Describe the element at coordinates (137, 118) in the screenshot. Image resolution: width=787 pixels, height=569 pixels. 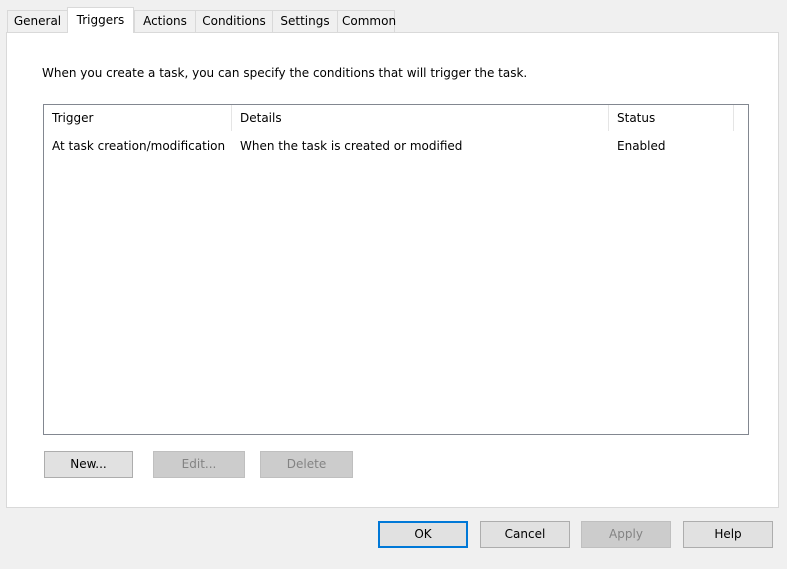
I see `column-header-trigger: Trigger` at that location.